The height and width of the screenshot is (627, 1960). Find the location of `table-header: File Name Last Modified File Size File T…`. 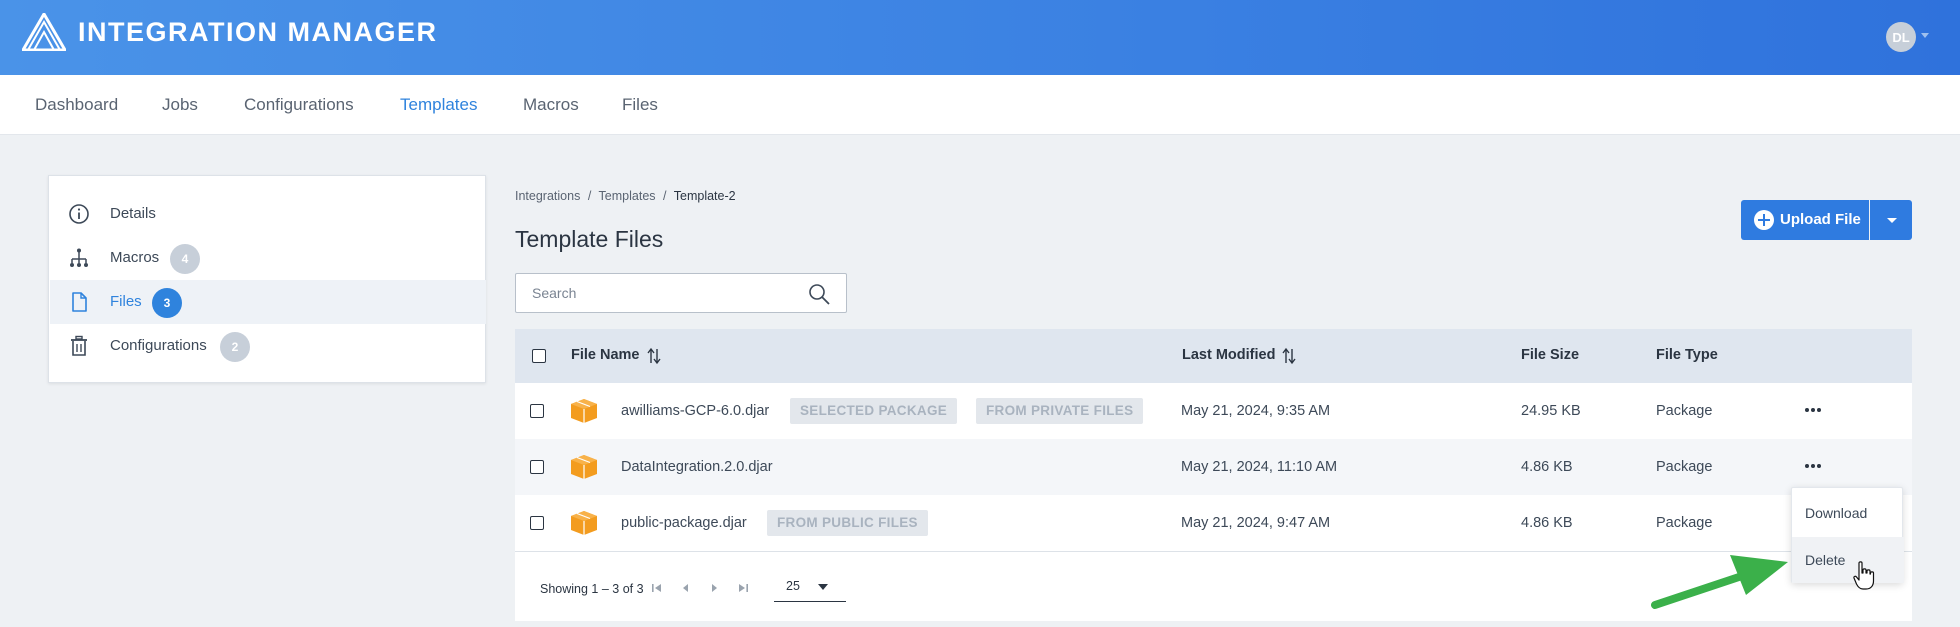

table-header: File Name Last Modified File Size File T… is located at coordinates (1213, 356).